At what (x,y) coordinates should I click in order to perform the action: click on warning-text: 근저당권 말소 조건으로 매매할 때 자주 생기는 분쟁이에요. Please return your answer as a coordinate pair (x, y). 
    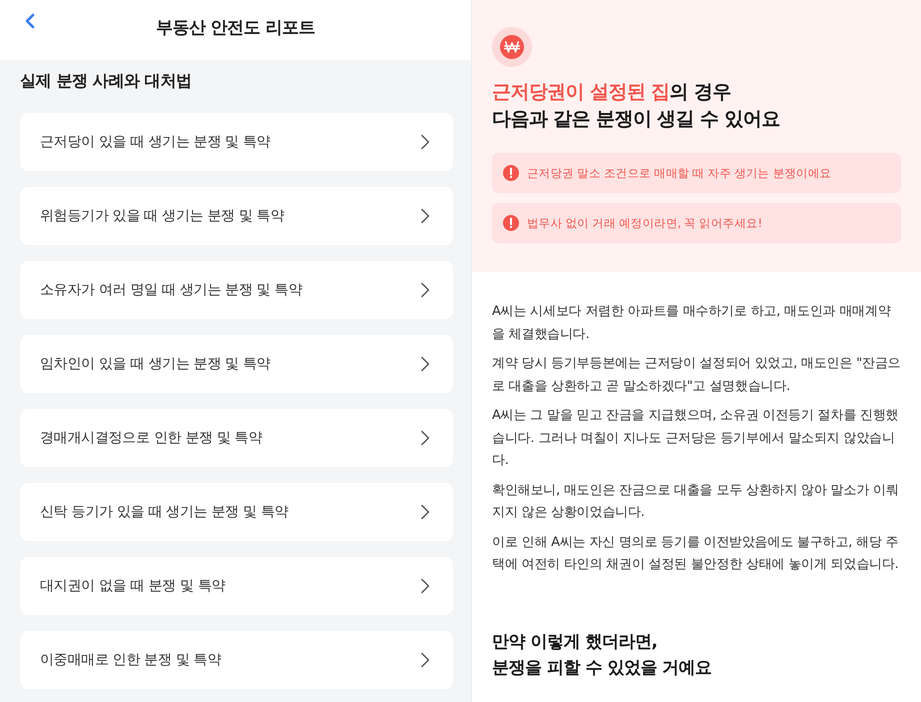
    Looking at the image, I should click on (679, 173).